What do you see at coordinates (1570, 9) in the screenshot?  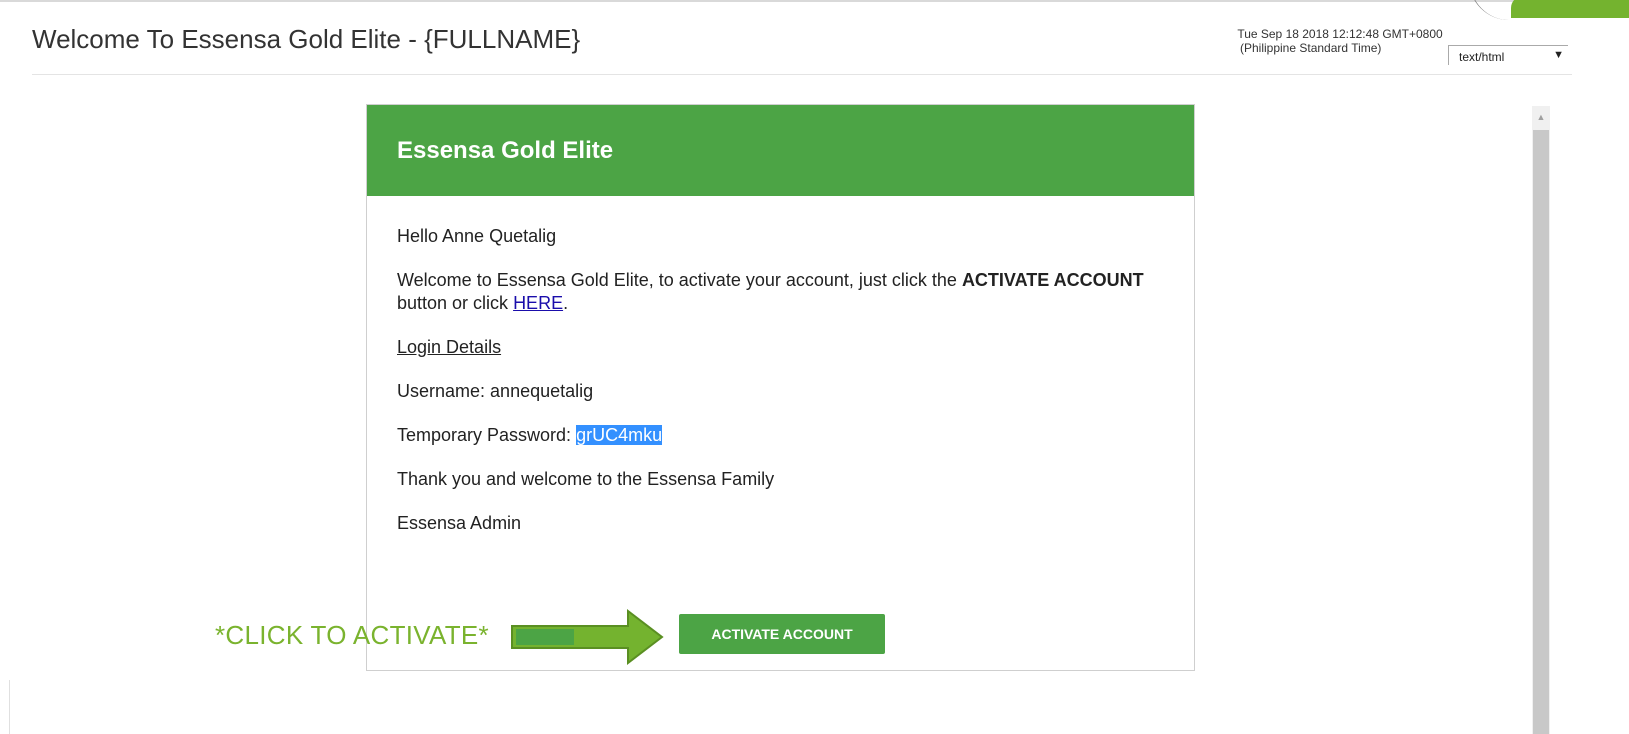 I see `corner-green-tab` at bounding box center [1570, 9].